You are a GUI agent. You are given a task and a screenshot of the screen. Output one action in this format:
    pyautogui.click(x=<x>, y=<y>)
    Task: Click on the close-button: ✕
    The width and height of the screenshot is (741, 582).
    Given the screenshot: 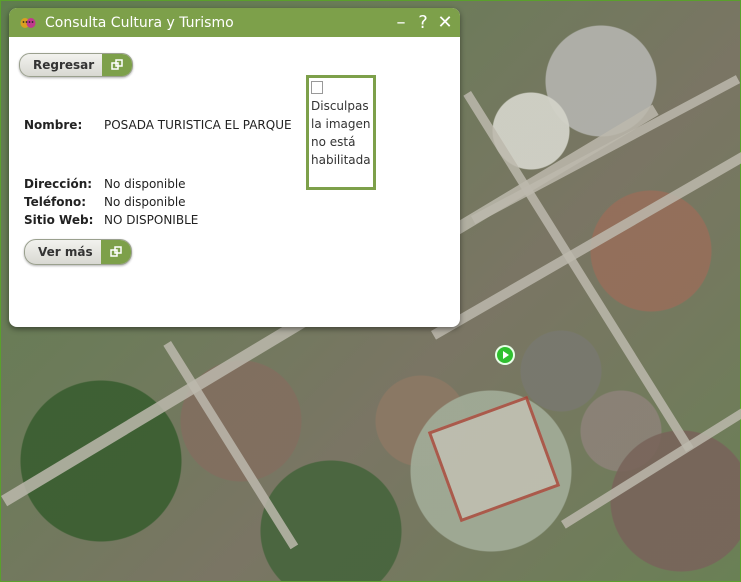 What is the action you would take?
    pyautogui.click(x=445, y=22)
    